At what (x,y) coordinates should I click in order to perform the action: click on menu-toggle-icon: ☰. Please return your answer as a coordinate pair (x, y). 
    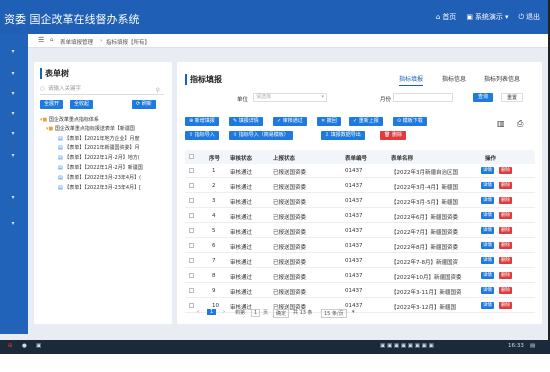
    Looking at the image, I should click on (41, 40).